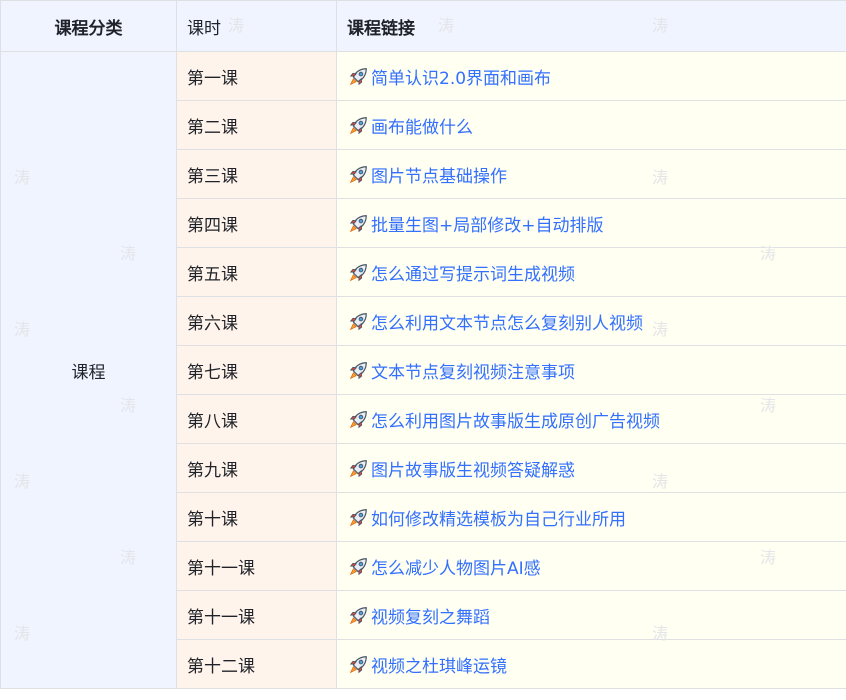  I want to click on lesson-cell: 第九课, so click(256, 468).